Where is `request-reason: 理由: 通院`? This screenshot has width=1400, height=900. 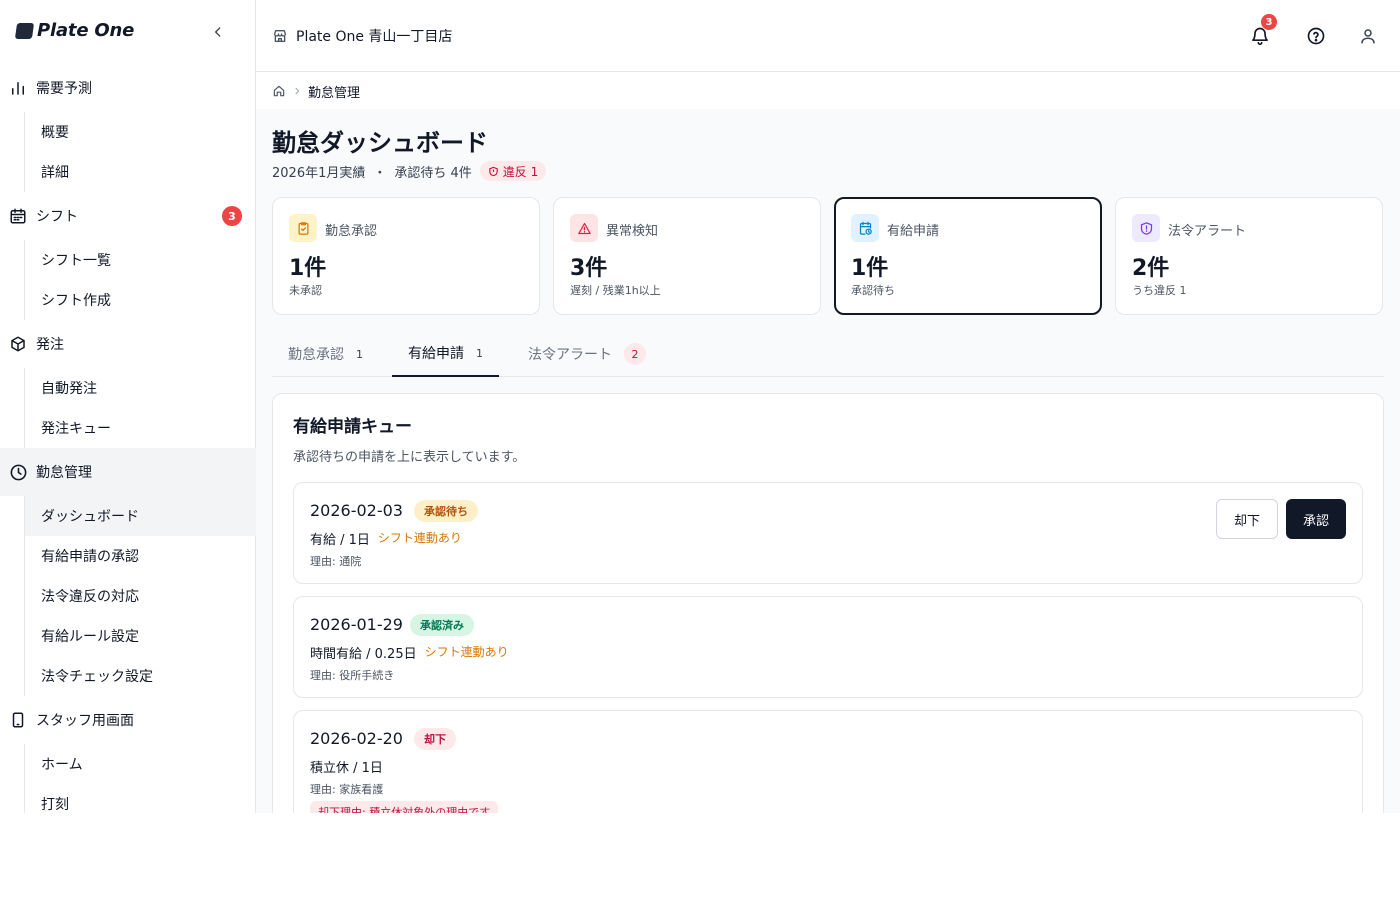
request-reason: 理由: 通院 is located at coordinates (336, 561).